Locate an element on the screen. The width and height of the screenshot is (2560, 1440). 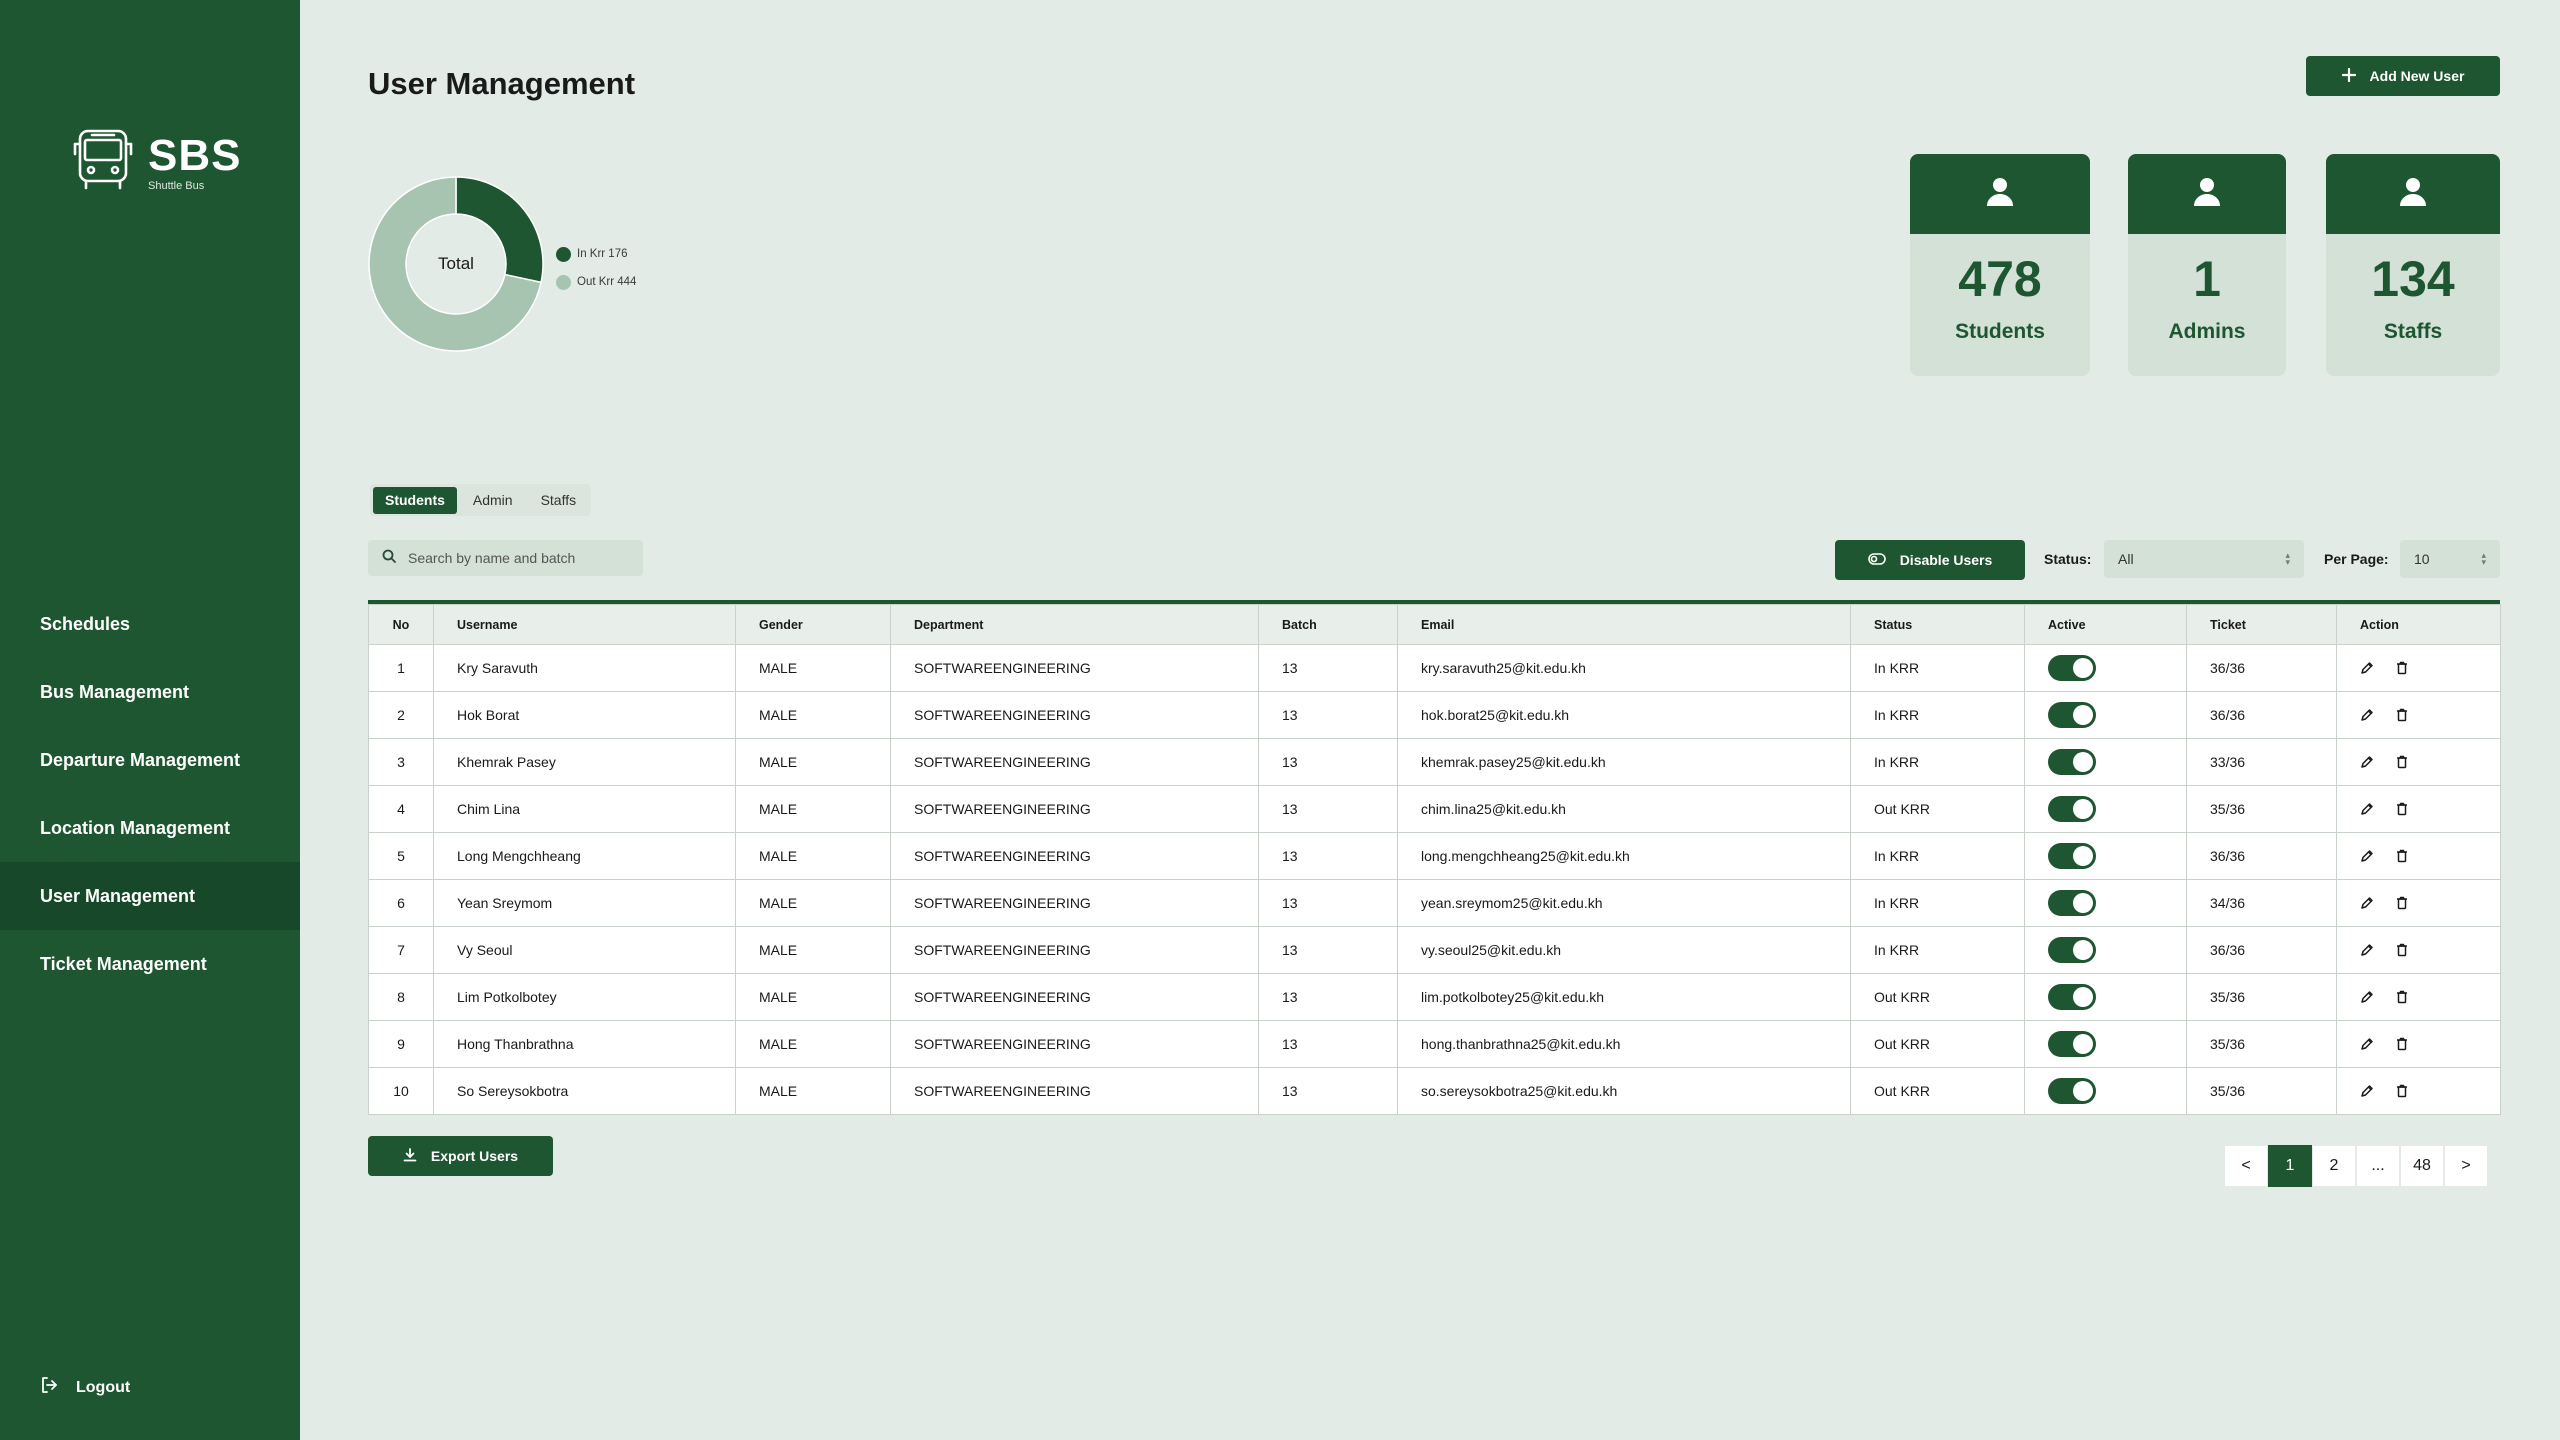
app-logo: SBS Shuttle Bus is located at coordinates (156, 162).